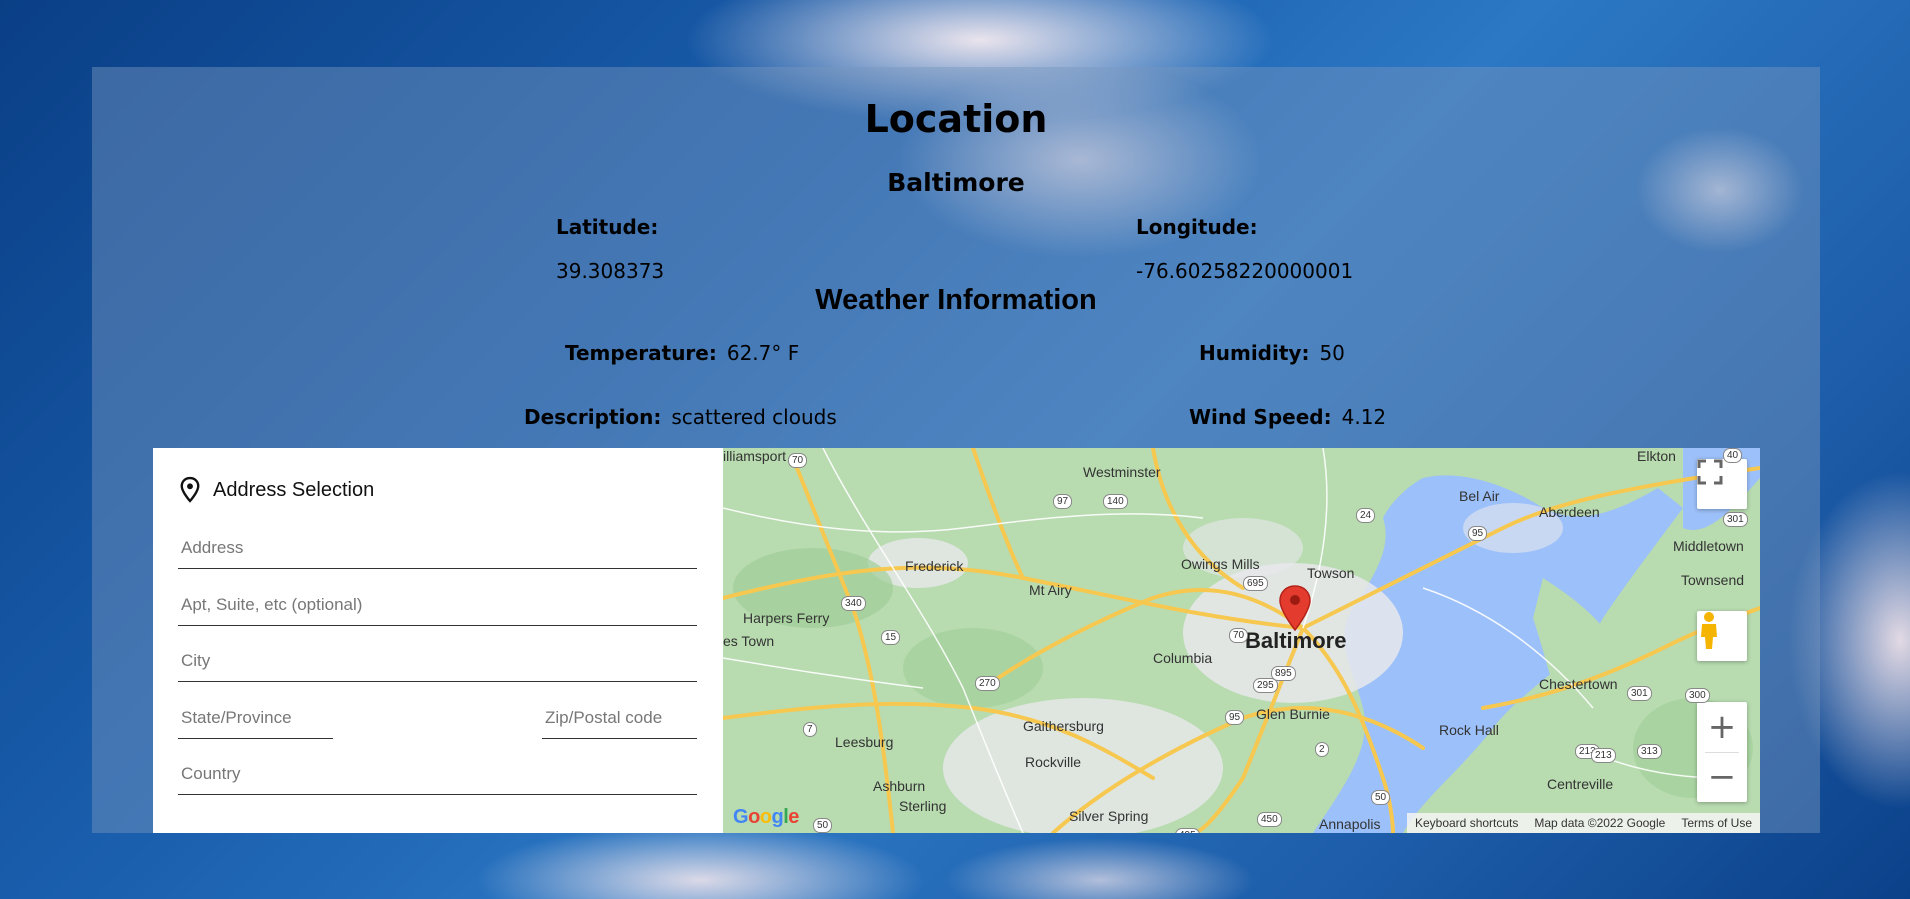  I want to click on wind-speed-value: 4.12, so click(1364, 417).